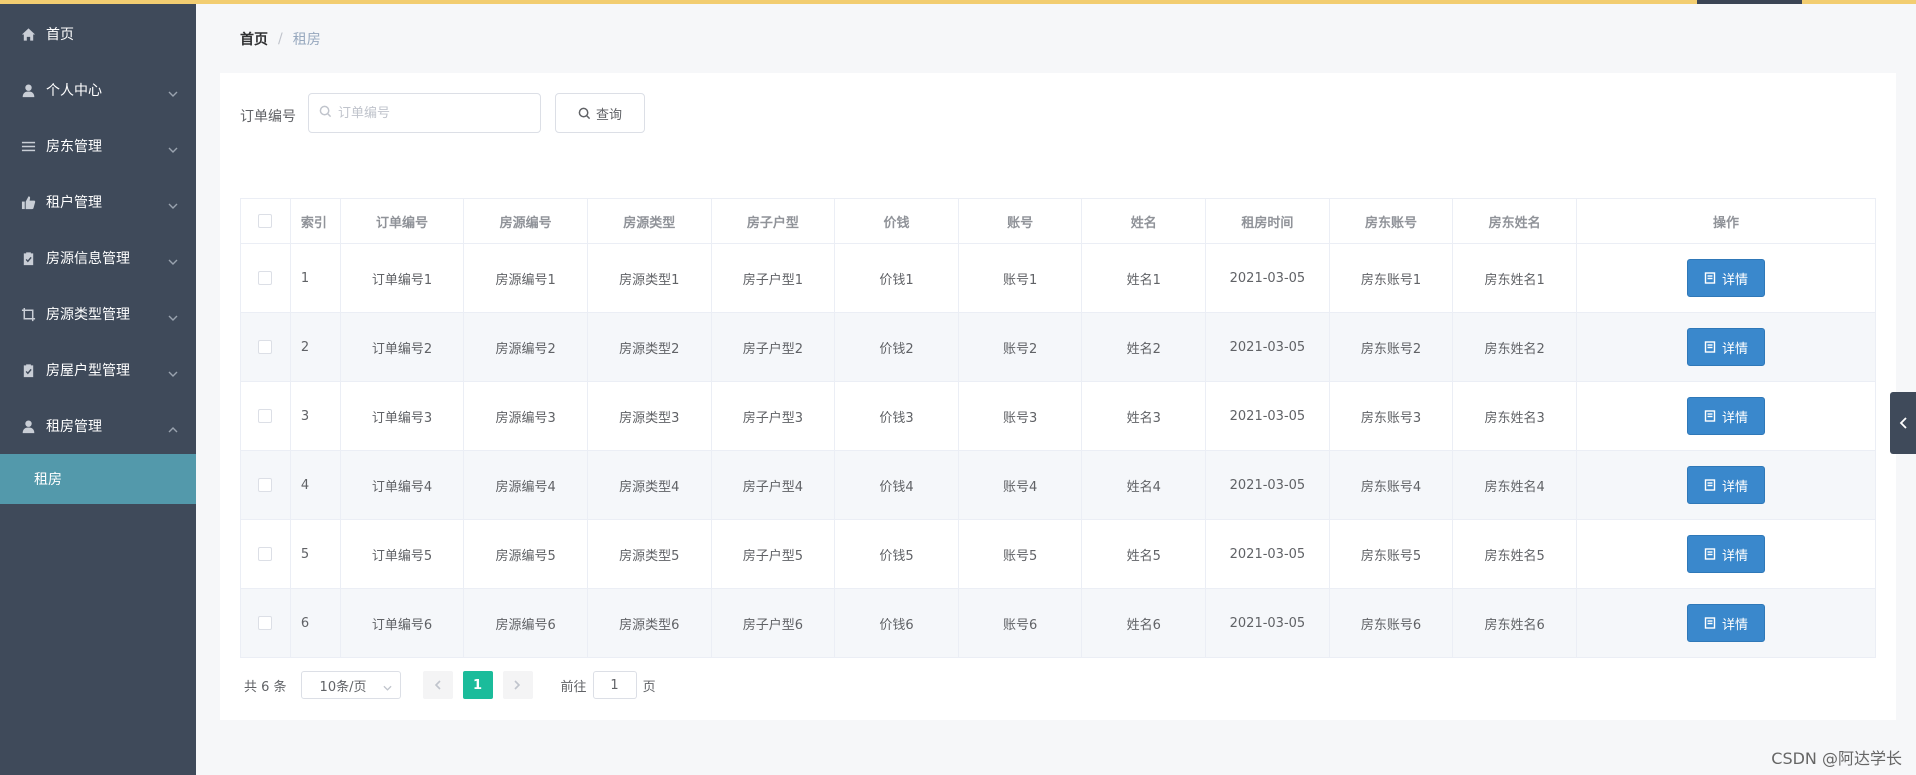  What do you see at coordinates (614, 685) in the screenshot?
I see `goto-page-input` at bounding box center [614, 685].